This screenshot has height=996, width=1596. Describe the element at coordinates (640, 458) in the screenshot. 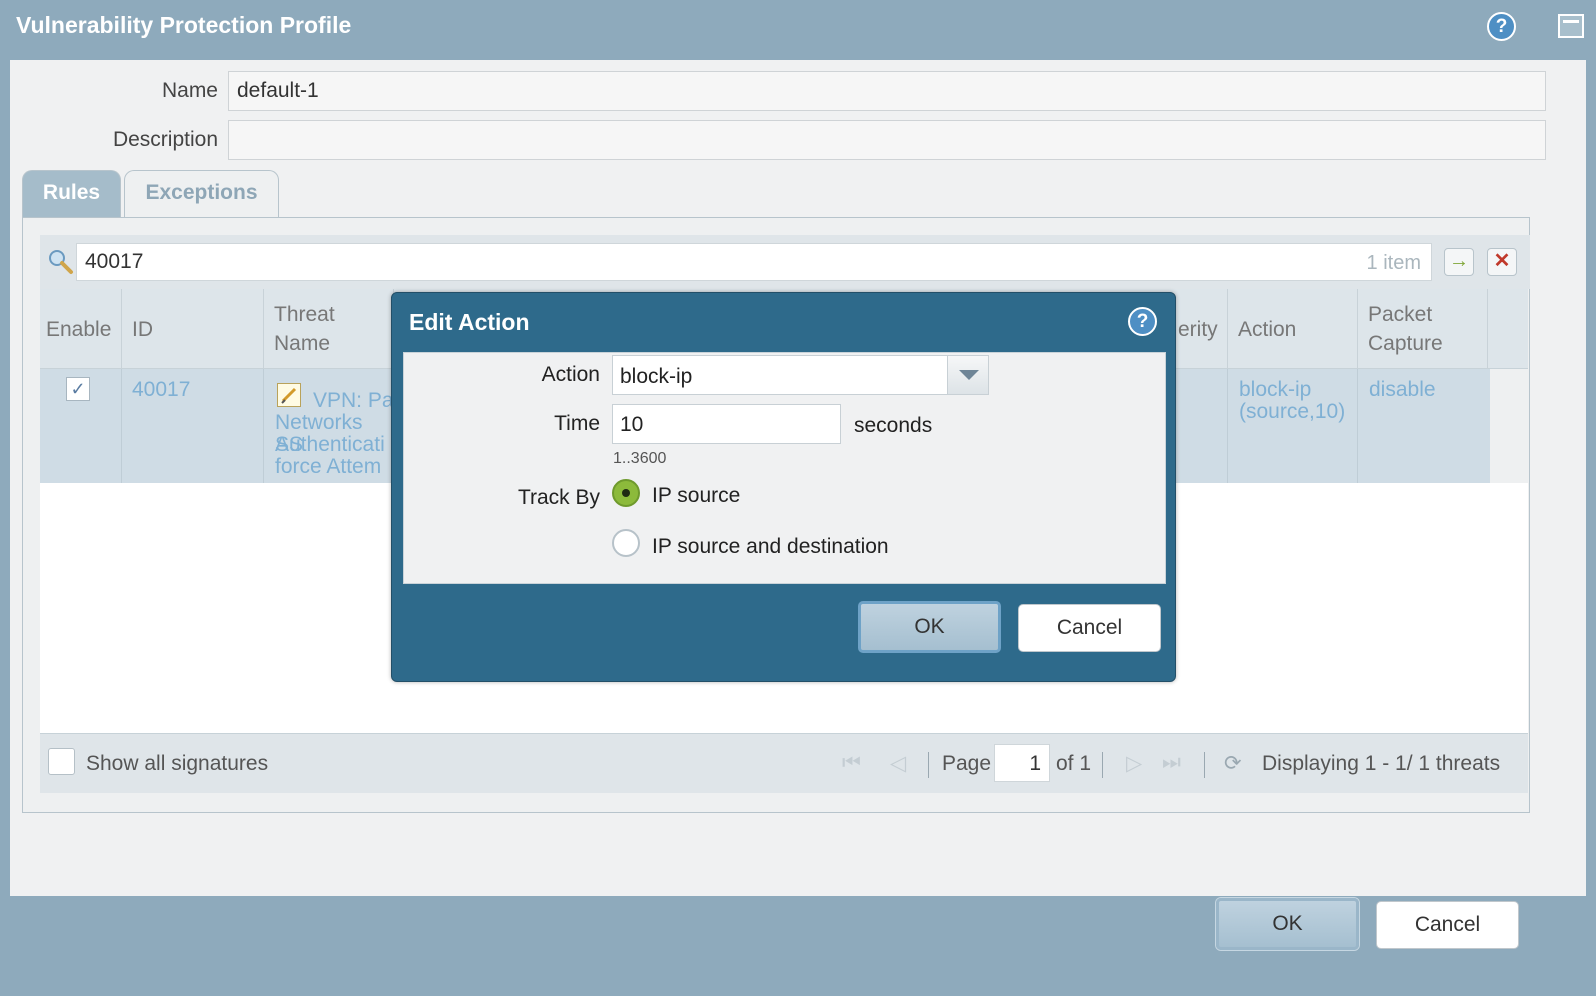

I see `time-range-hint: 1..3600` at that location.